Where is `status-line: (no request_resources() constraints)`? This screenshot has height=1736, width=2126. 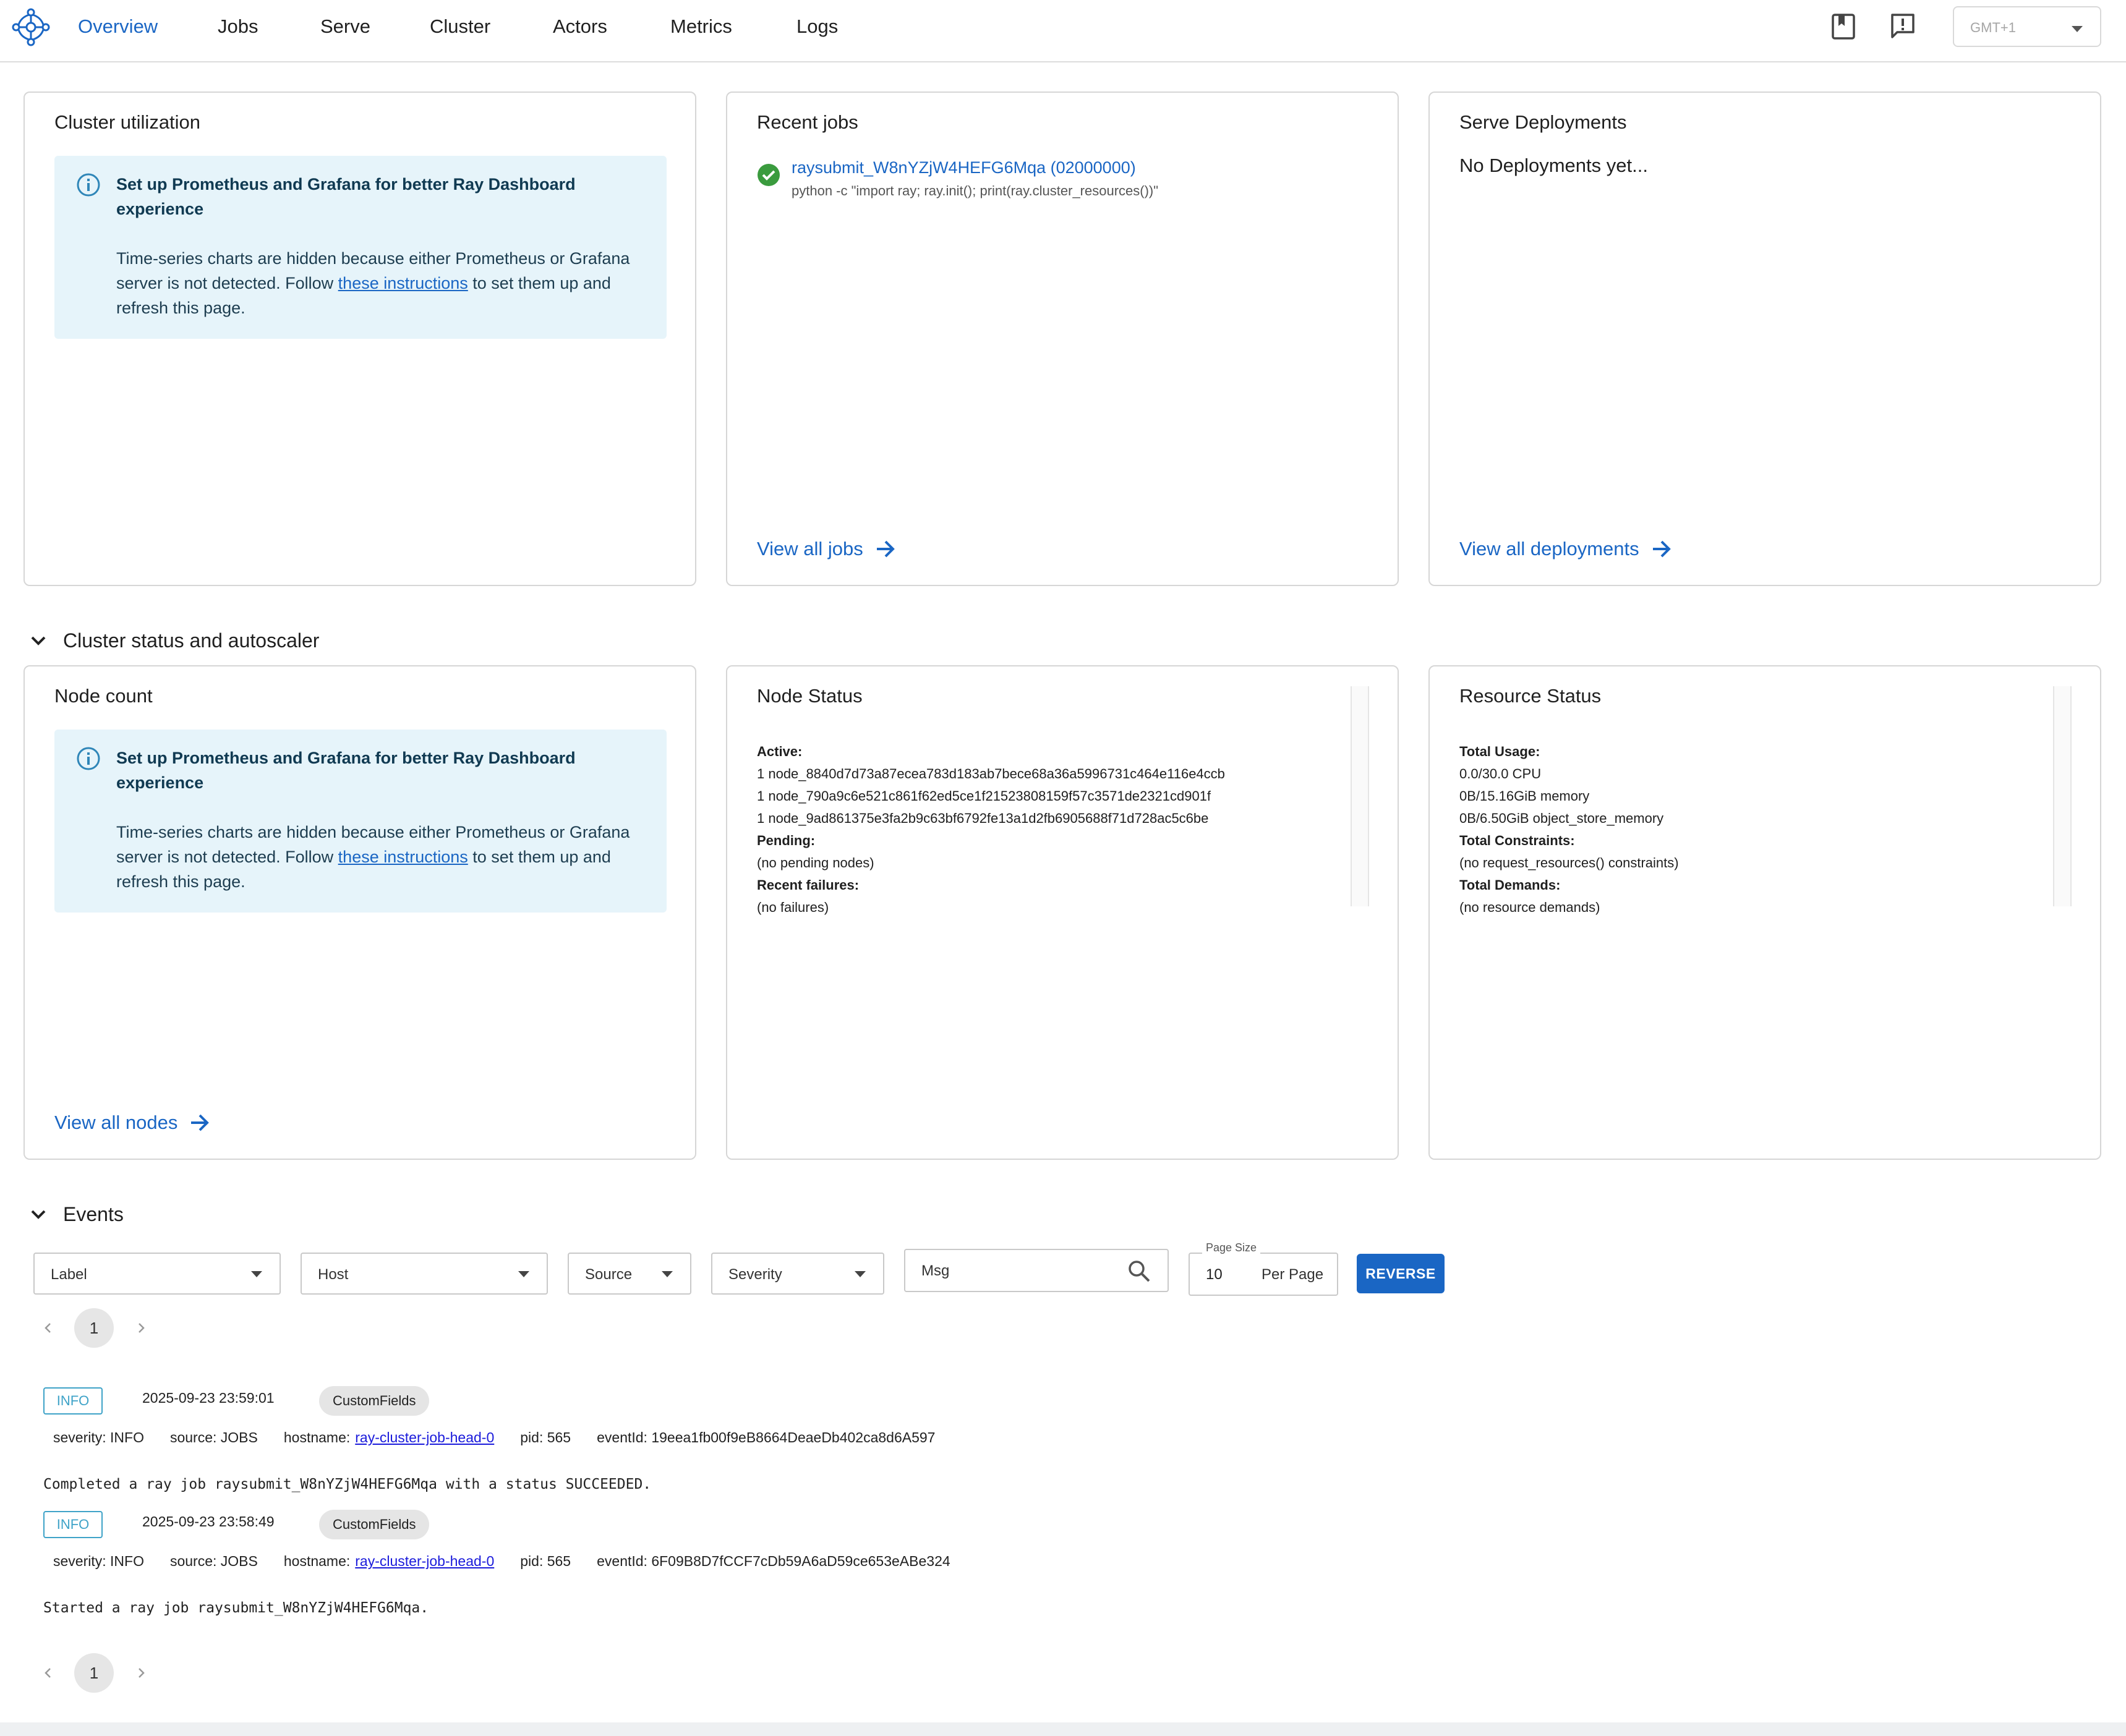
status-line: (no request_resources() constraints) is located at coordinates (1569, 862).